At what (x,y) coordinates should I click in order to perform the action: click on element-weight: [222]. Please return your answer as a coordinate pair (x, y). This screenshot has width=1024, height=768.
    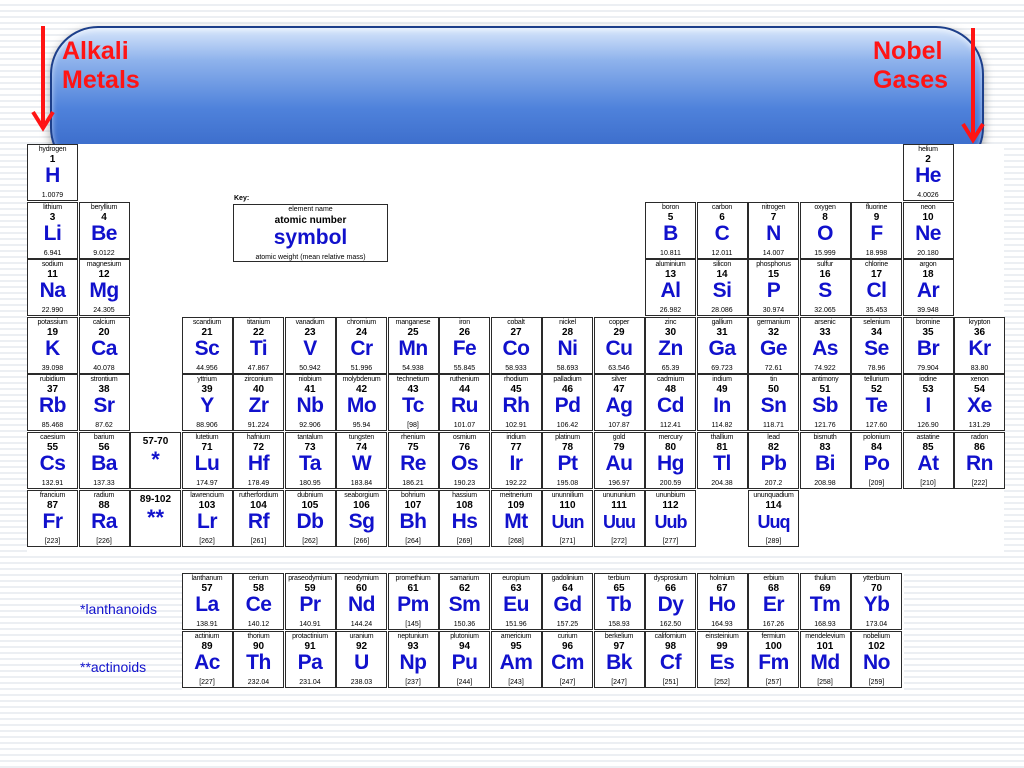
    Looking at the image, I should click on (979, 483).